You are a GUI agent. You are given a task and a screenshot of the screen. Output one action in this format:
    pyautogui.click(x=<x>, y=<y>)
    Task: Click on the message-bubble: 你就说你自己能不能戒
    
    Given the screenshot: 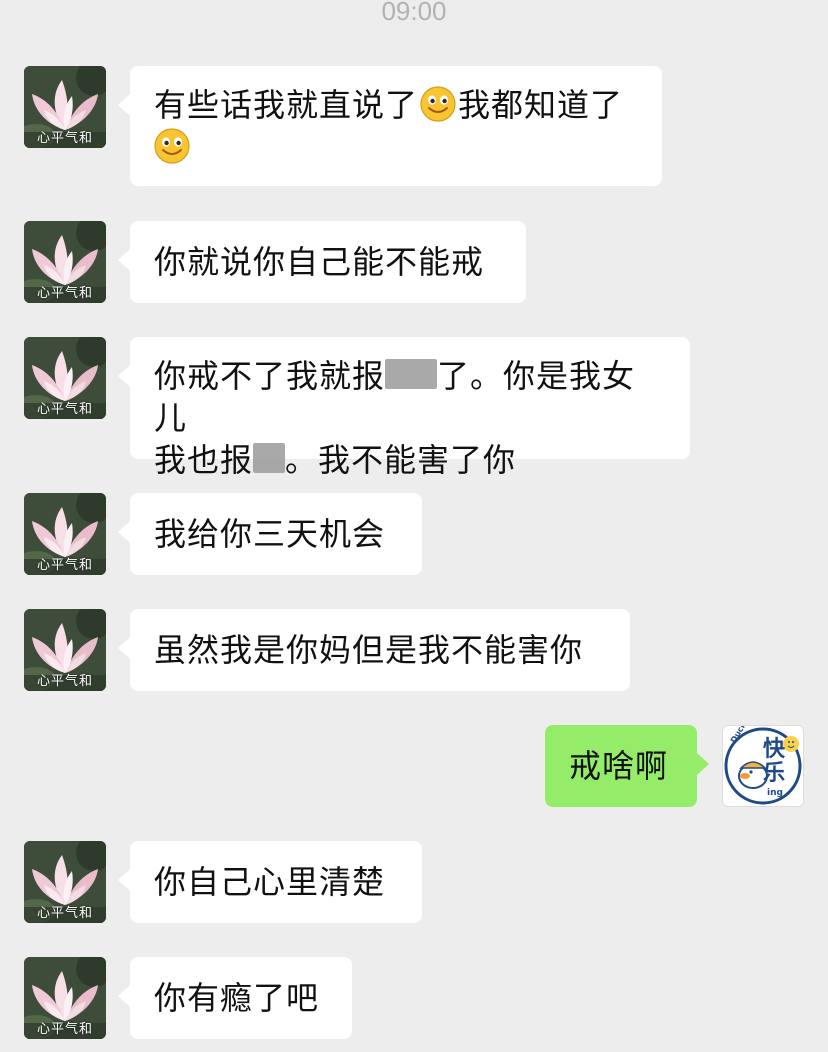 What is the action you would take?
    pyautogui.click(x=322, y=262)
    